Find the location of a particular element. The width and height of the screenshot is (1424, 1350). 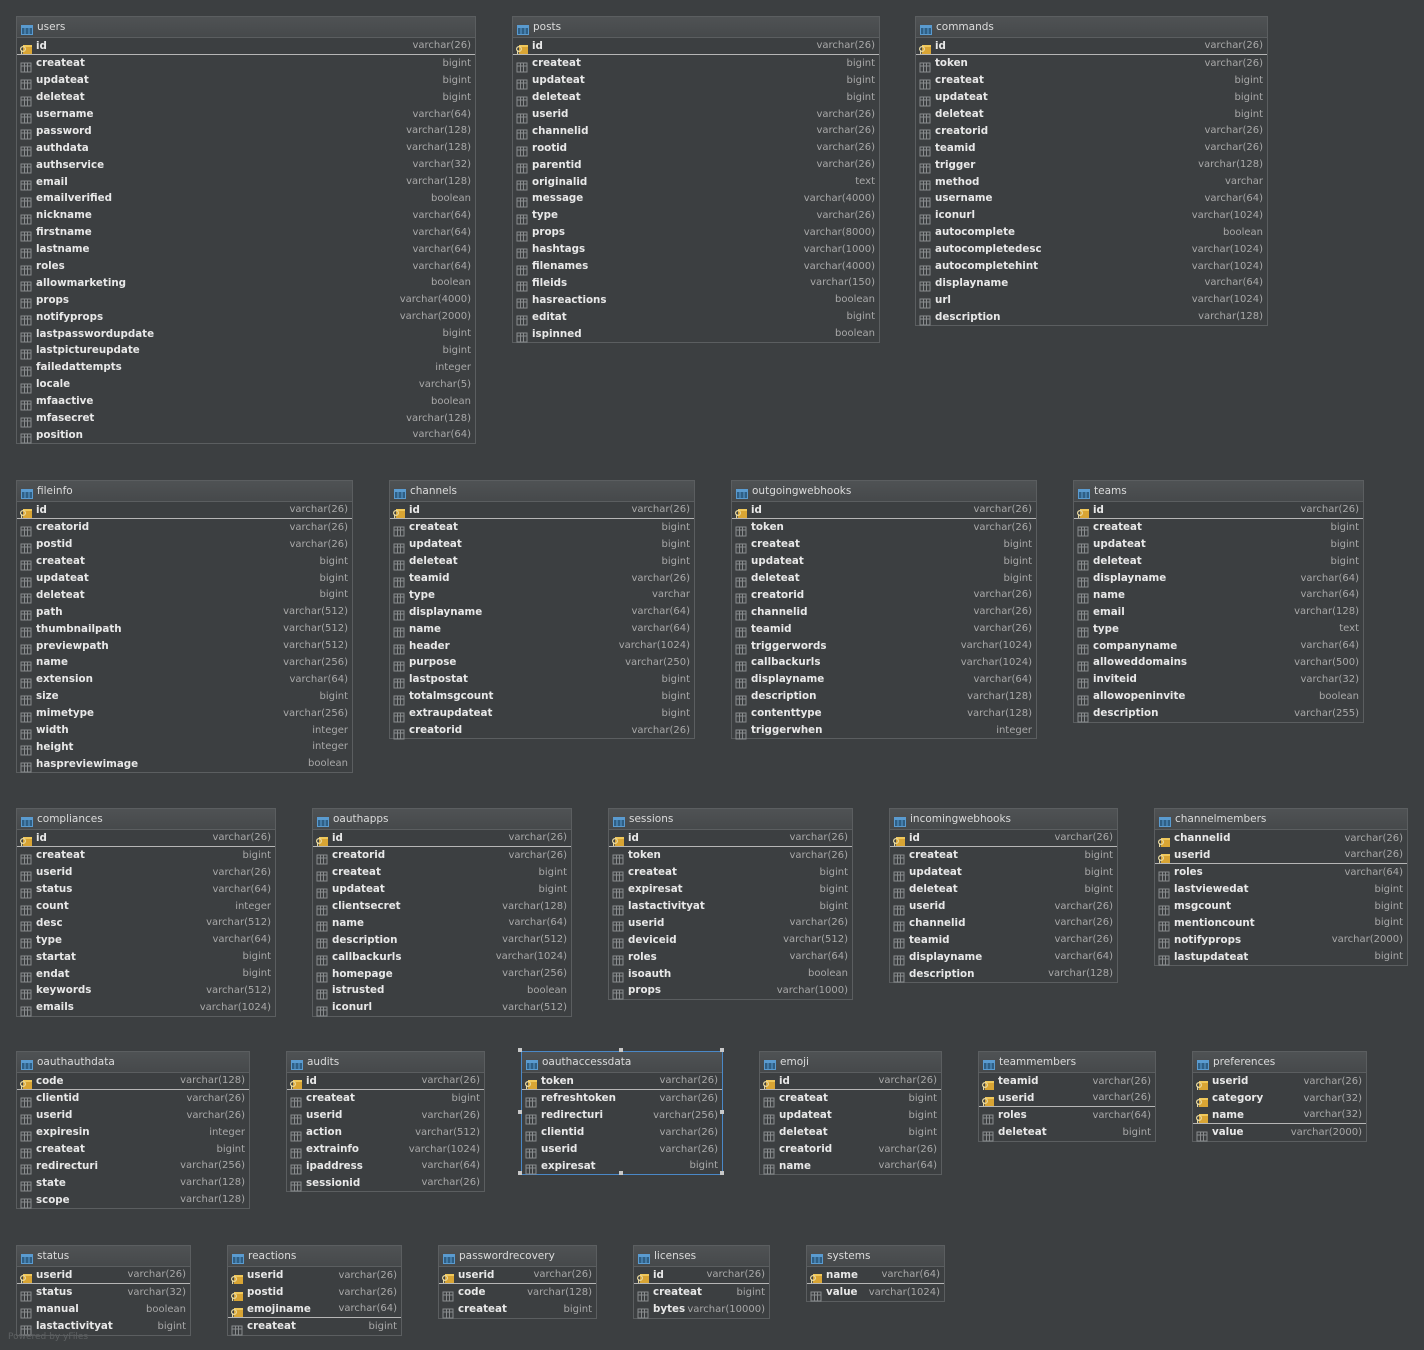

column-row: emailverified boolean is located at coordinates (246, 199).